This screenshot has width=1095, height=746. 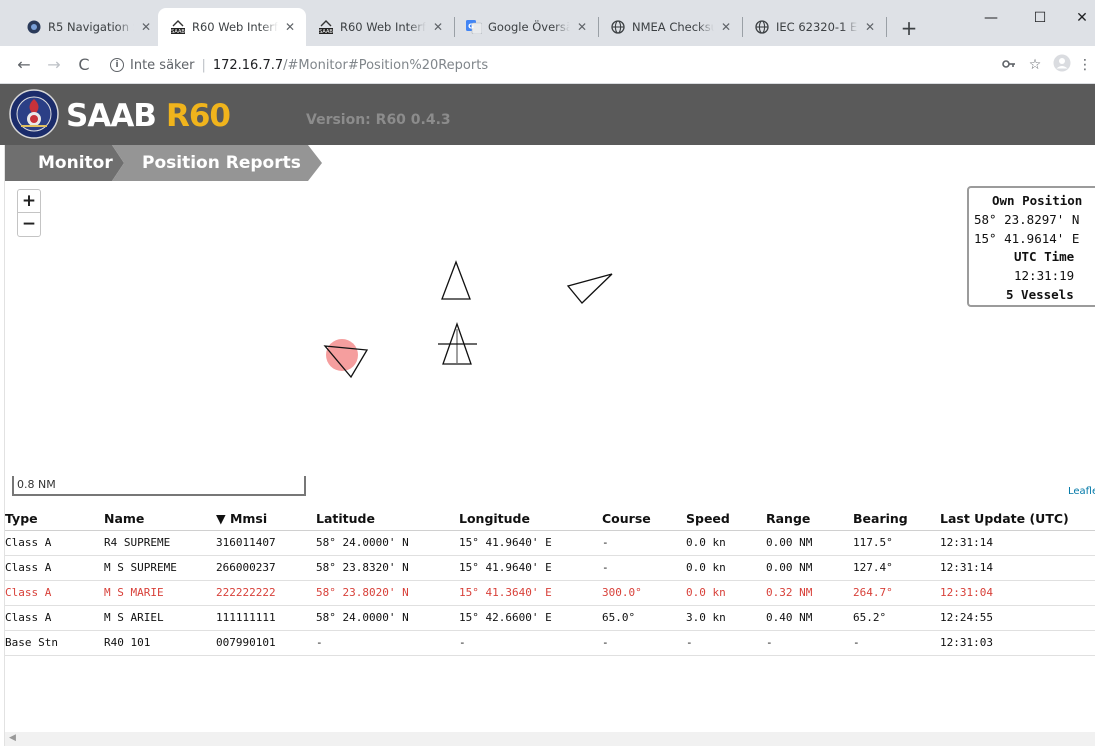 What do you see at coordinates (1035, 65) in the screenshot?
I see `bookmark-star-icon: ☆` at bounding box center [1035, 65].